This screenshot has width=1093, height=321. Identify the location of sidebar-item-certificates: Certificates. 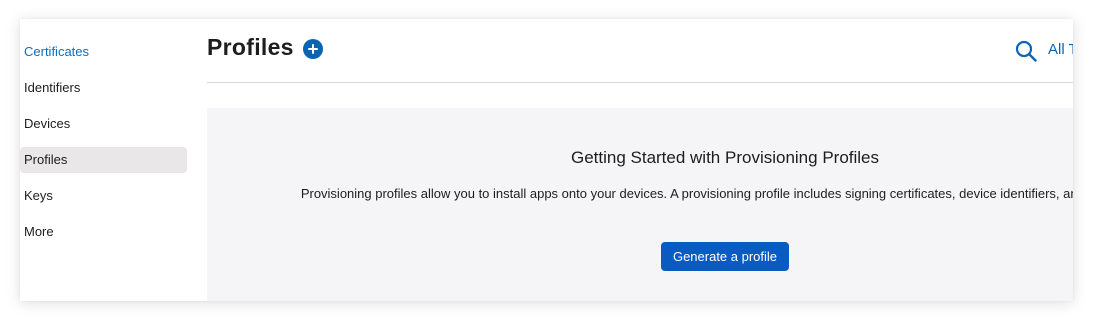
(103, 52).